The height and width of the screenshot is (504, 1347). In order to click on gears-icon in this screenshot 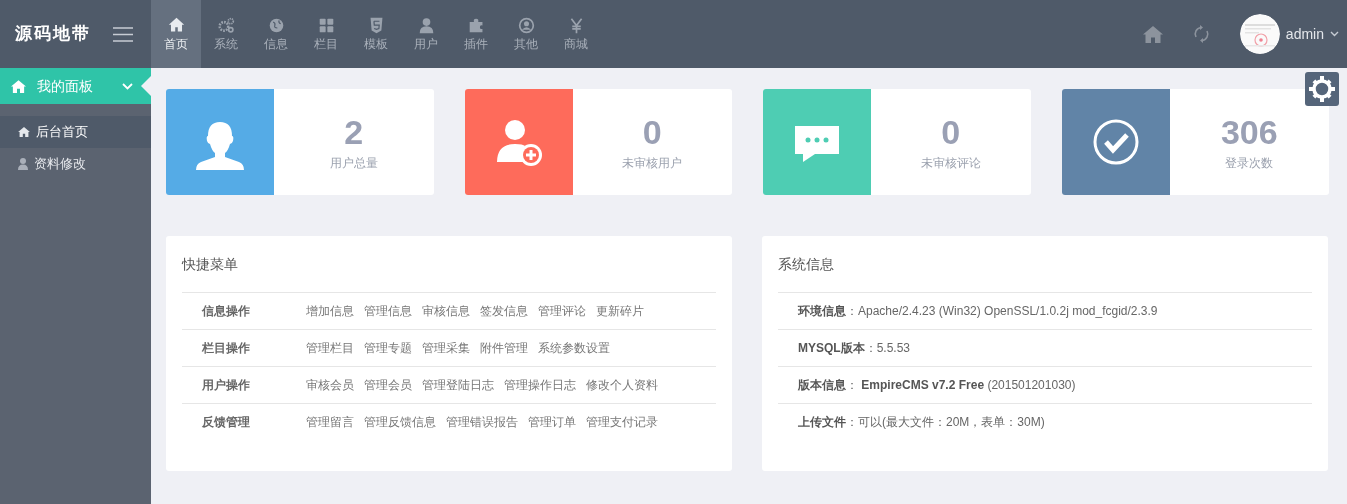, I will do `click(226, 25)`.